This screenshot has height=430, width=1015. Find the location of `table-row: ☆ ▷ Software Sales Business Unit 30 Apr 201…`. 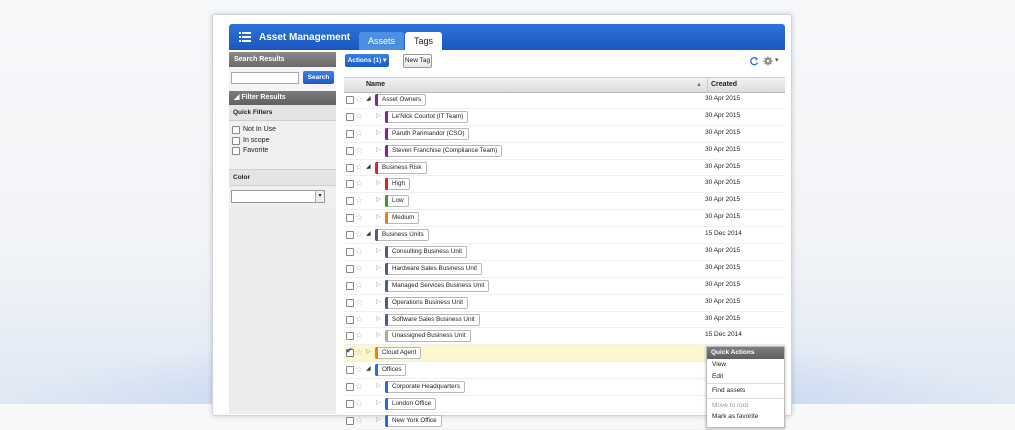

table-row: ☆ ▷ Software Sales Business Unit 30 Apr 201… is located at coordinates (564, 320).